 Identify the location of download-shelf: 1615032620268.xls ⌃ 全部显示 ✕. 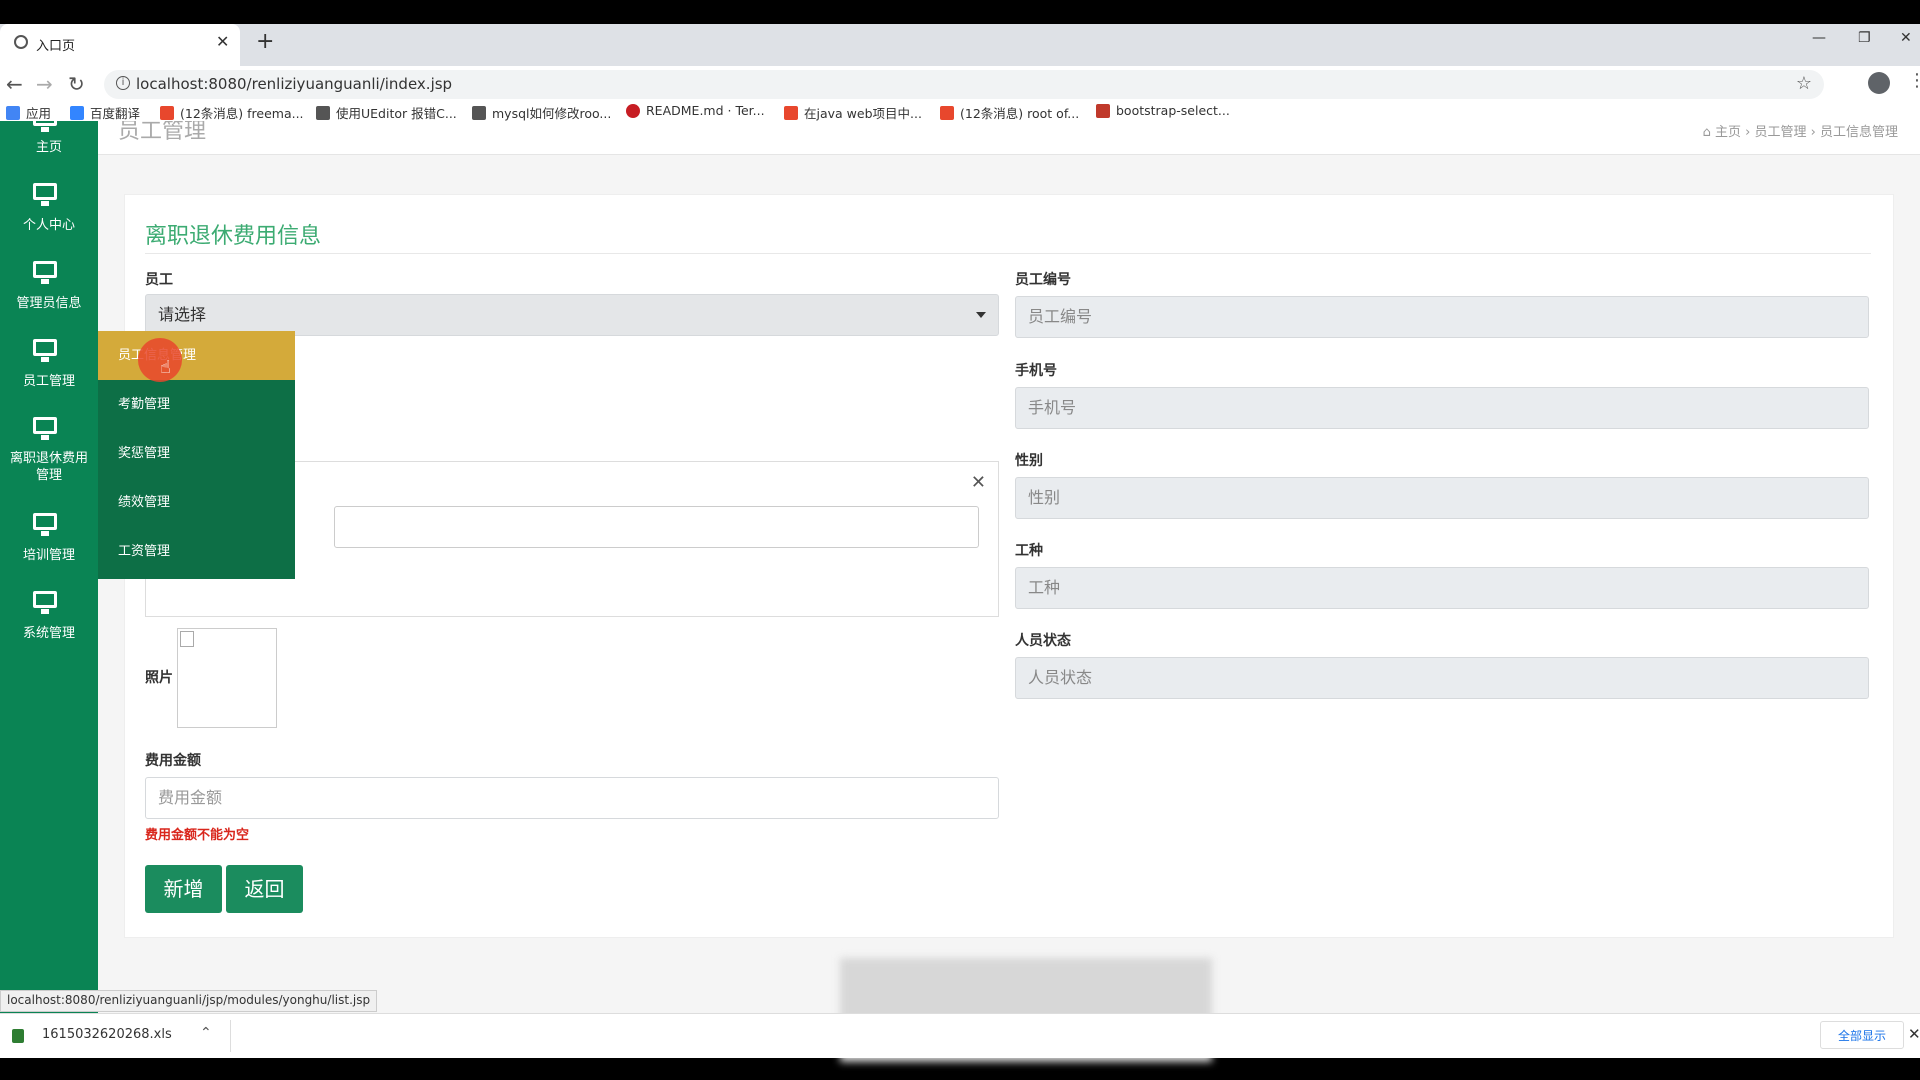
(960, 1035).